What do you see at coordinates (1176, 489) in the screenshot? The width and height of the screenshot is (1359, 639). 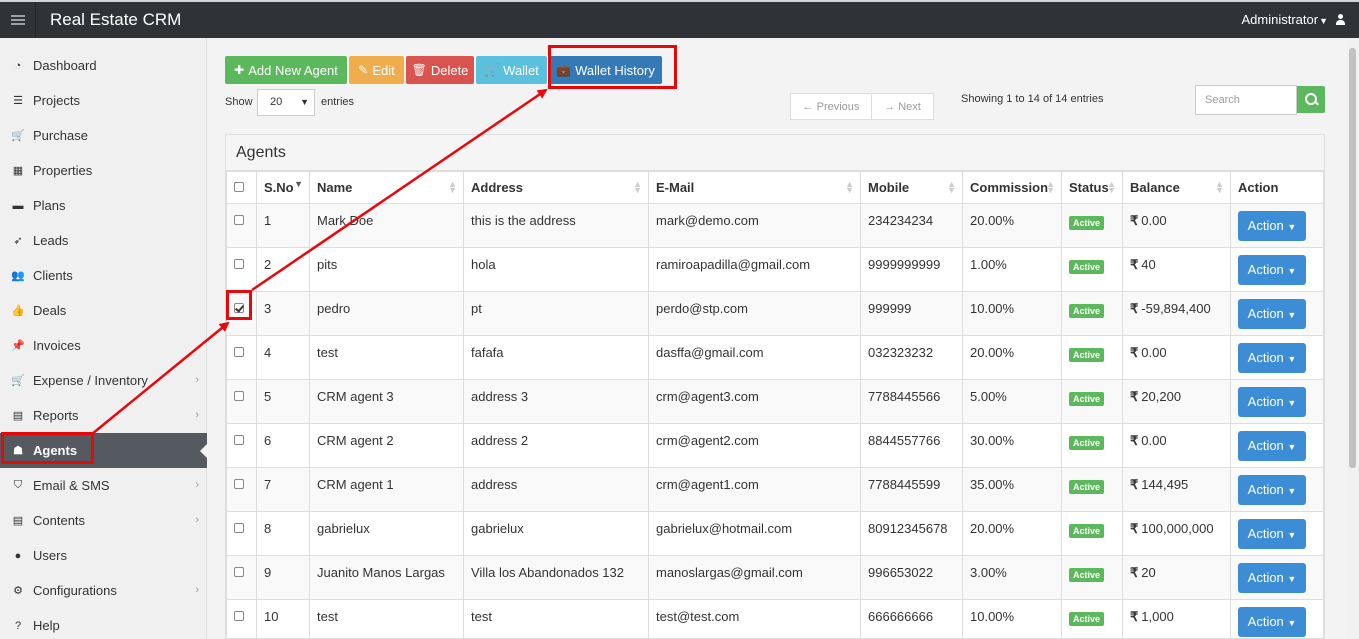 I see `cell-balance: ₹144,495` at bounding box center [1176, 489].